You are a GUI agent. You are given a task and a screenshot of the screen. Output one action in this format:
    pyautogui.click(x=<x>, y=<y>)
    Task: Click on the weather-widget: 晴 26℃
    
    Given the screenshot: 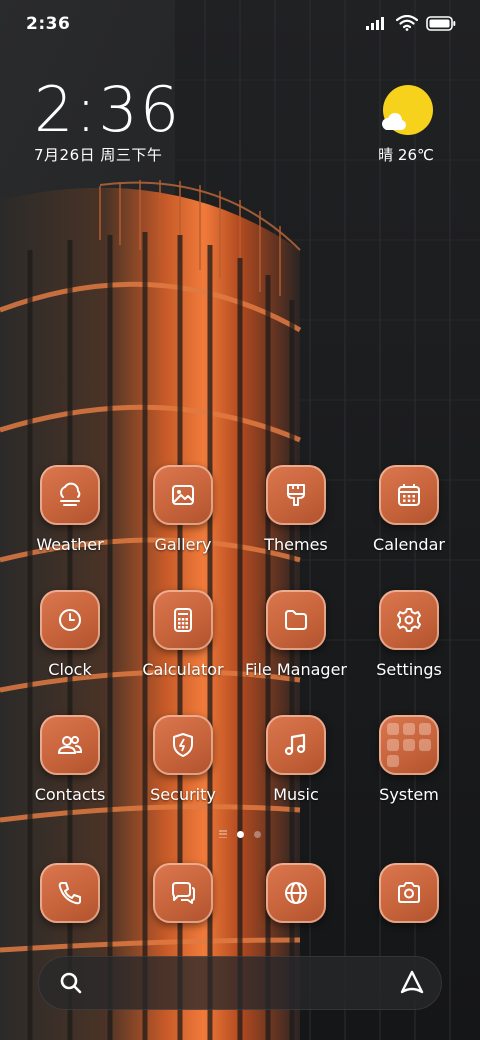 What is the action you would take?
    pyautogui.click(x=406, y=124)
    